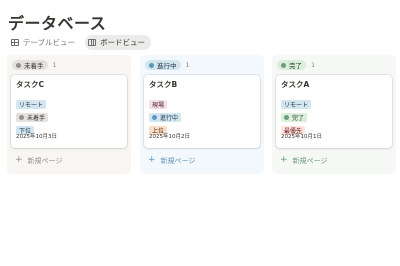 The height and width of the screenshot is (266, 400). I want to click on view-tabs: テーブルビュー ボードビュー, so click(80, 42).